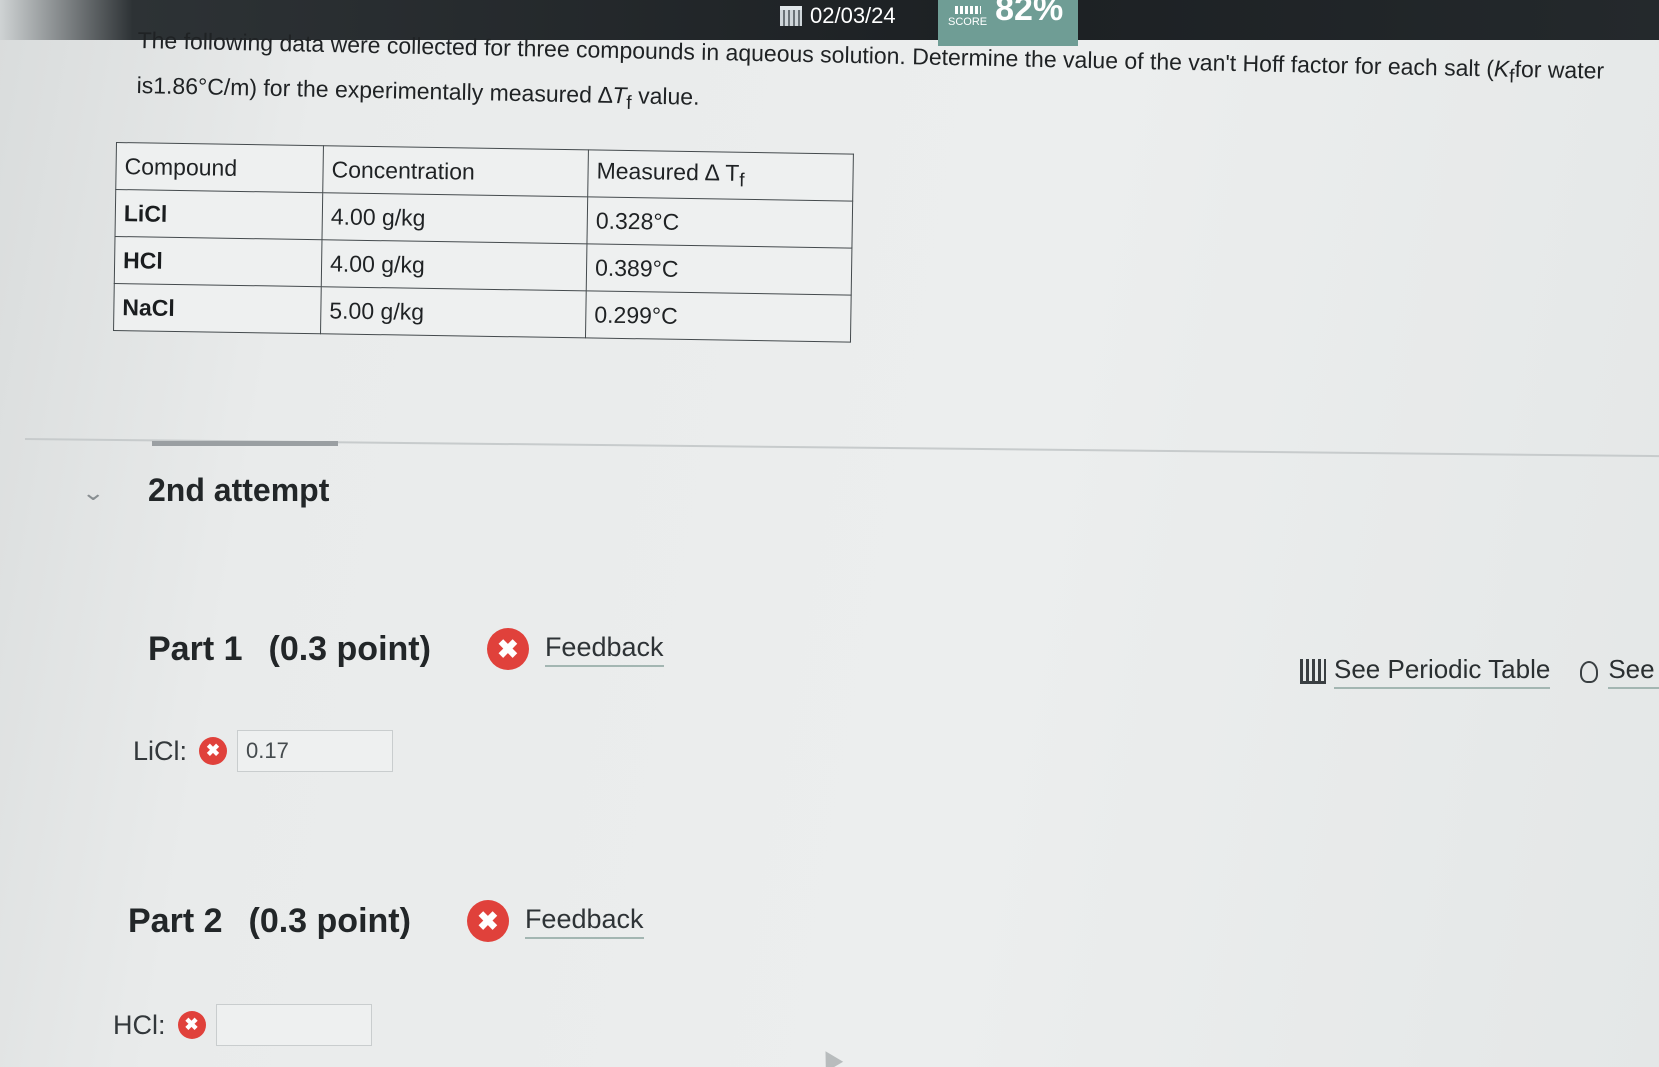 The width and height of the screenshot is (1659, 1067). I want to click on cell-compound: HCl, so click(218, 261).